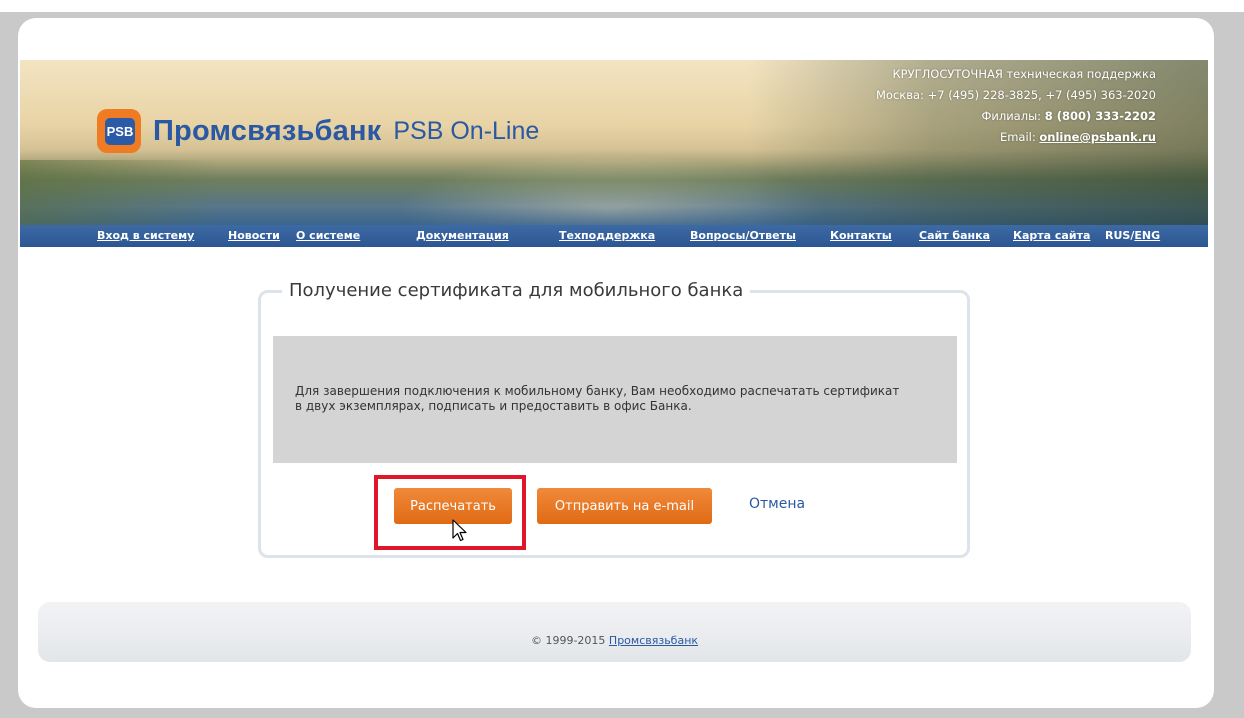  I want to click on nav-docs: Документация, so click(462, 235).